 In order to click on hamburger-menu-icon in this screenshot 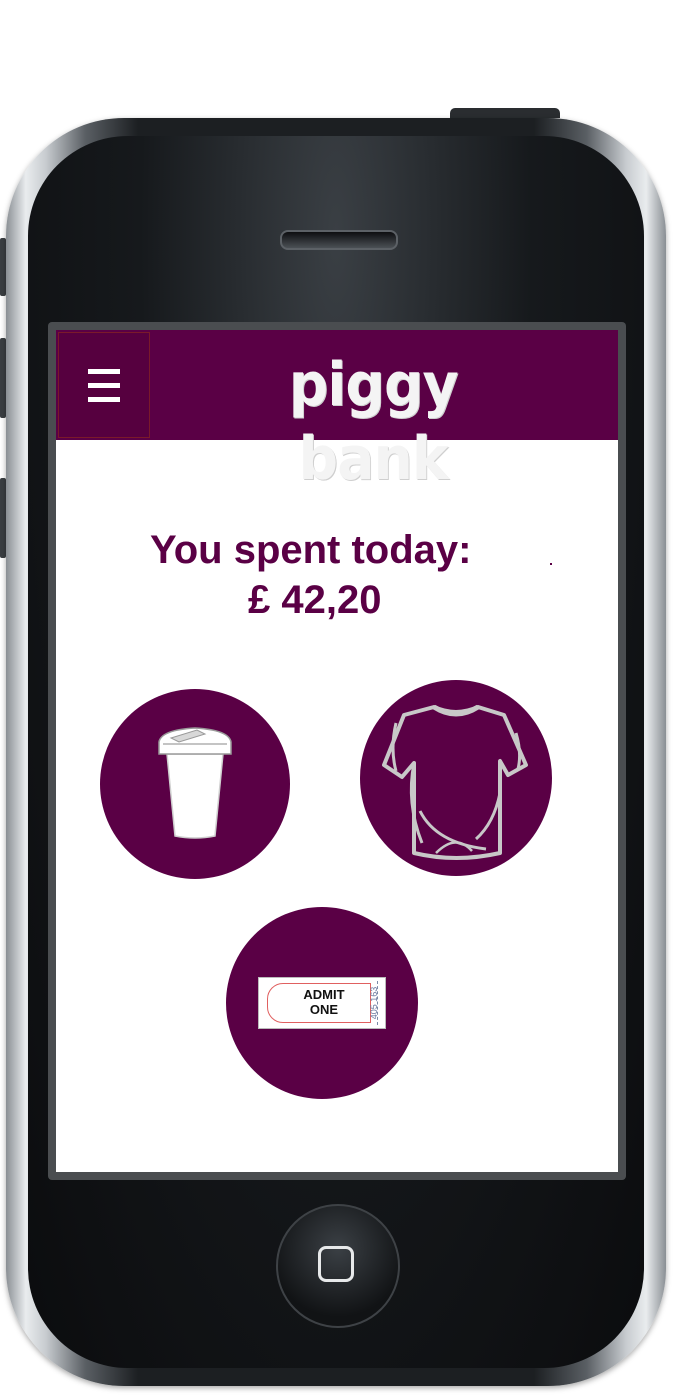, I will do `click(104, 385)`.